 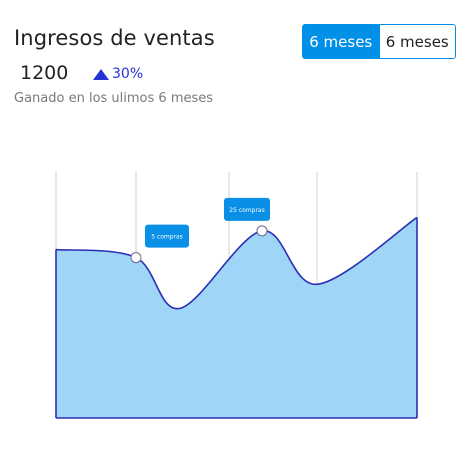 I want to click on card-subtitle: Ganado en los ulimos 6 meses, so click(x=114, y=98).